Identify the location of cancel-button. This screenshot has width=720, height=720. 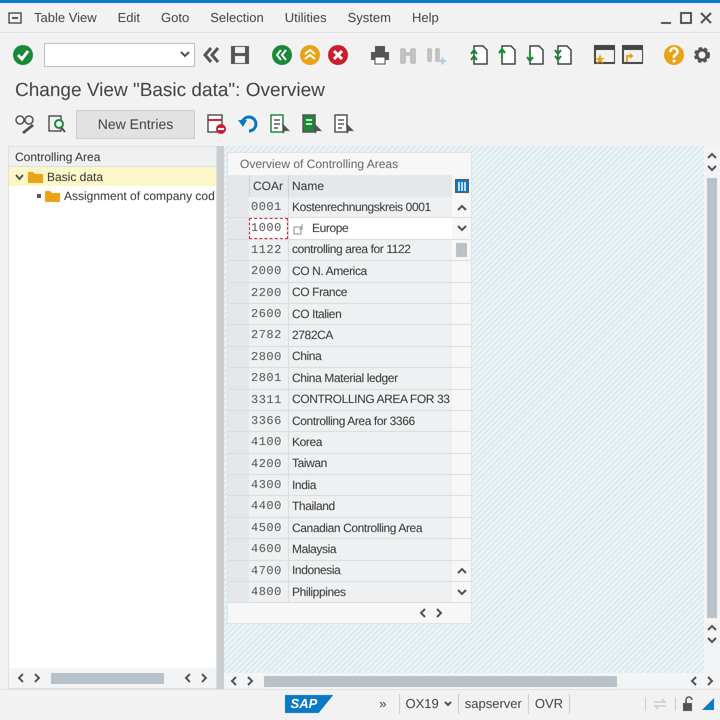
(338, 55).